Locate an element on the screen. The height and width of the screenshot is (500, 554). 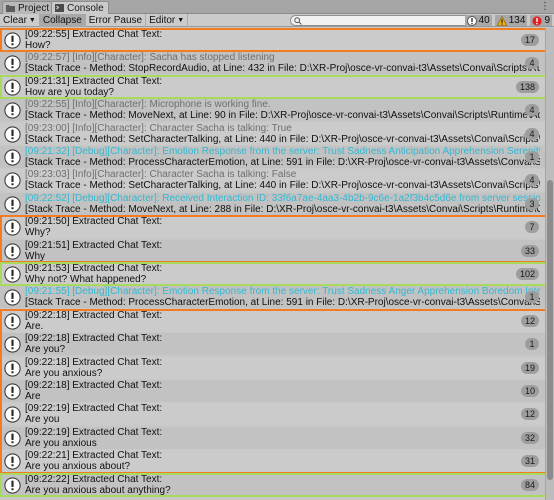
log-entry: [09:22:19] Extracted Chat Text: Are you 12 is located at coordinates (272, 414).